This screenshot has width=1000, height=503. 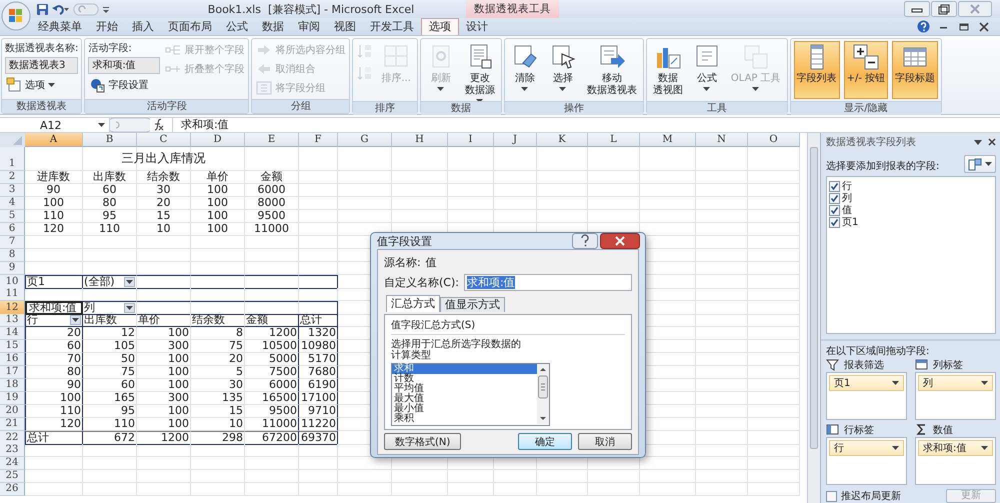 I want to click on row-header: 18, so click(x=12, y=385).